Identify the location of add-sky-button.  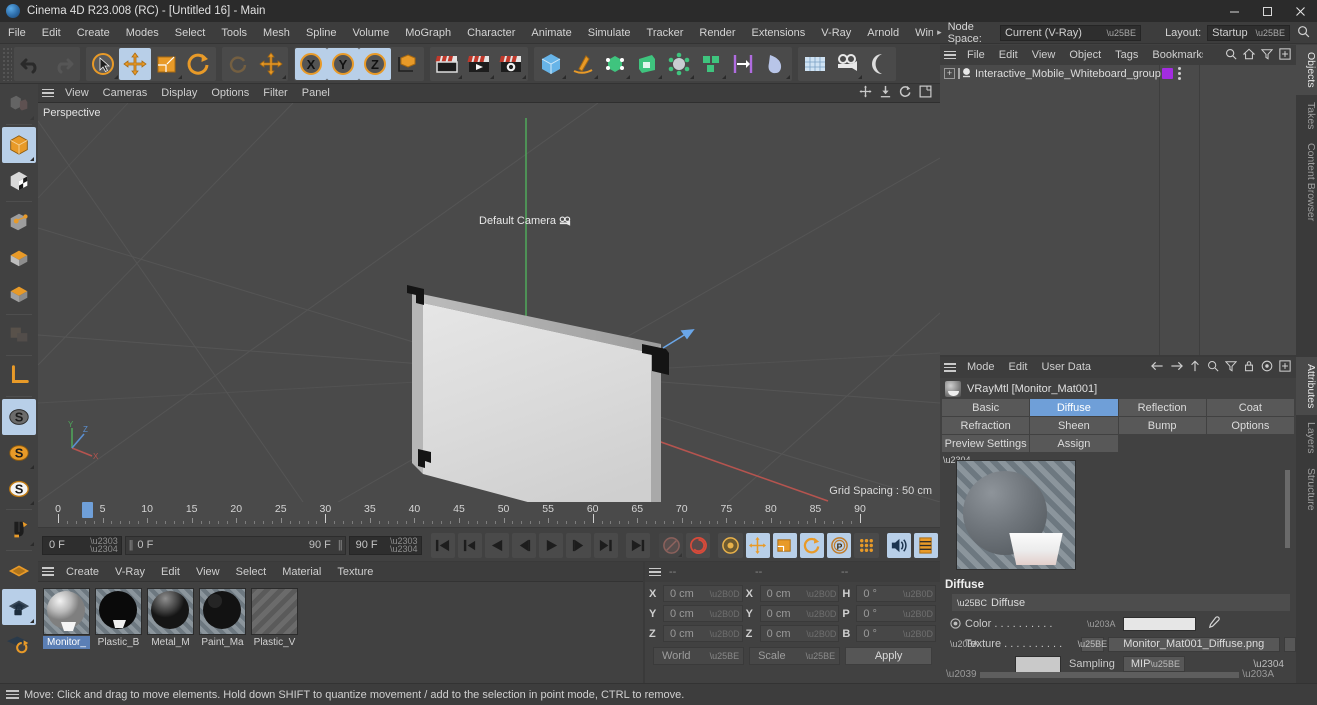
(815, 64).